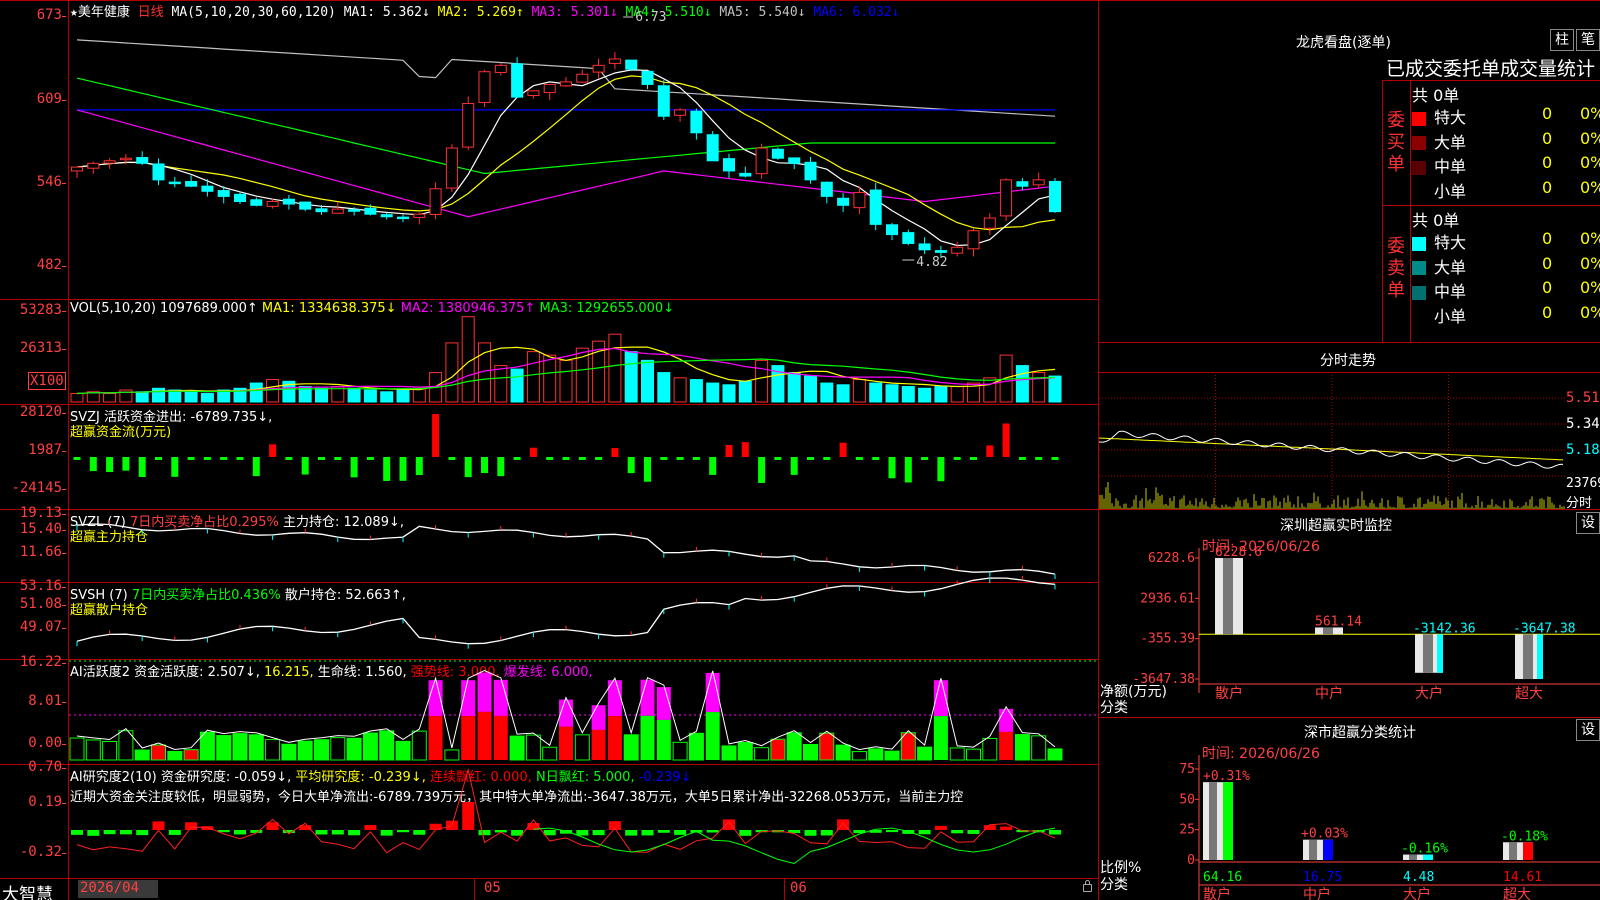  What do you see at coordinates (1450, 166) in the screenshot?
I see `order-type: 中单` at bounding box center [1450, 166].